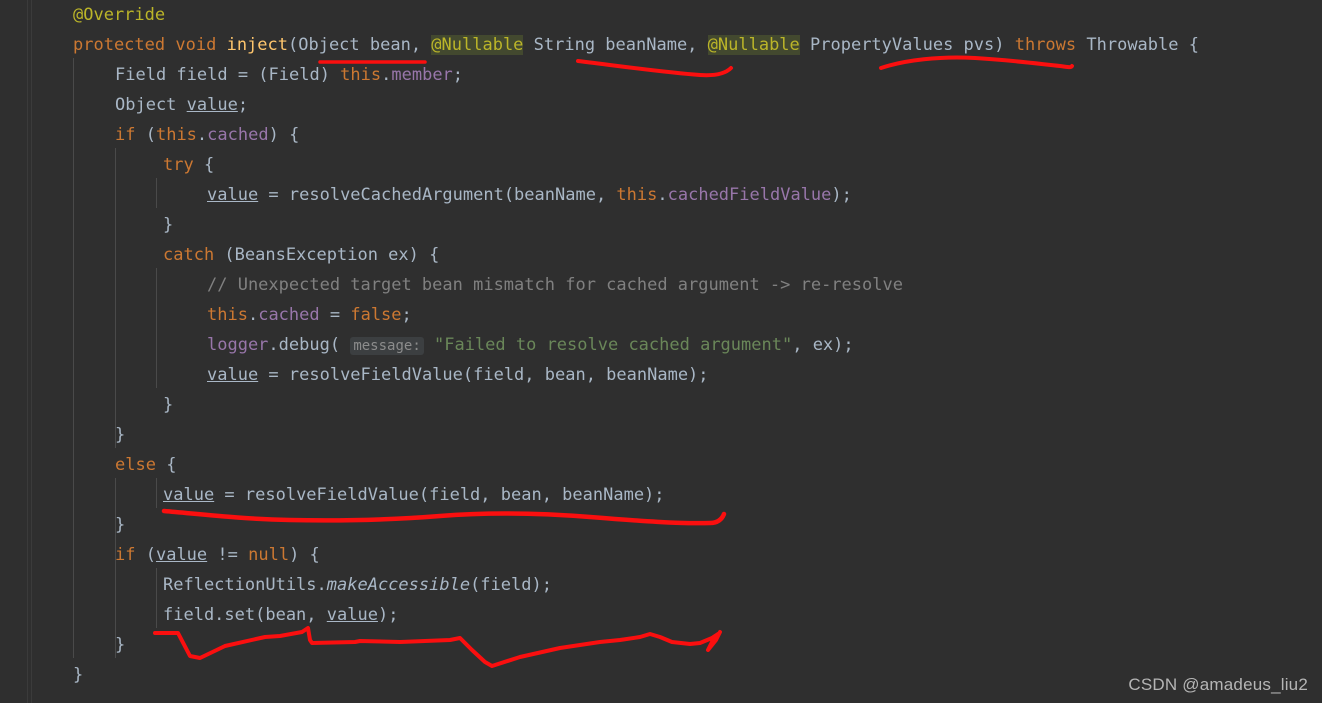 The width and height of the screenshot is (1322, 703). I want to click on code-line: @Override, so click(119, 15).